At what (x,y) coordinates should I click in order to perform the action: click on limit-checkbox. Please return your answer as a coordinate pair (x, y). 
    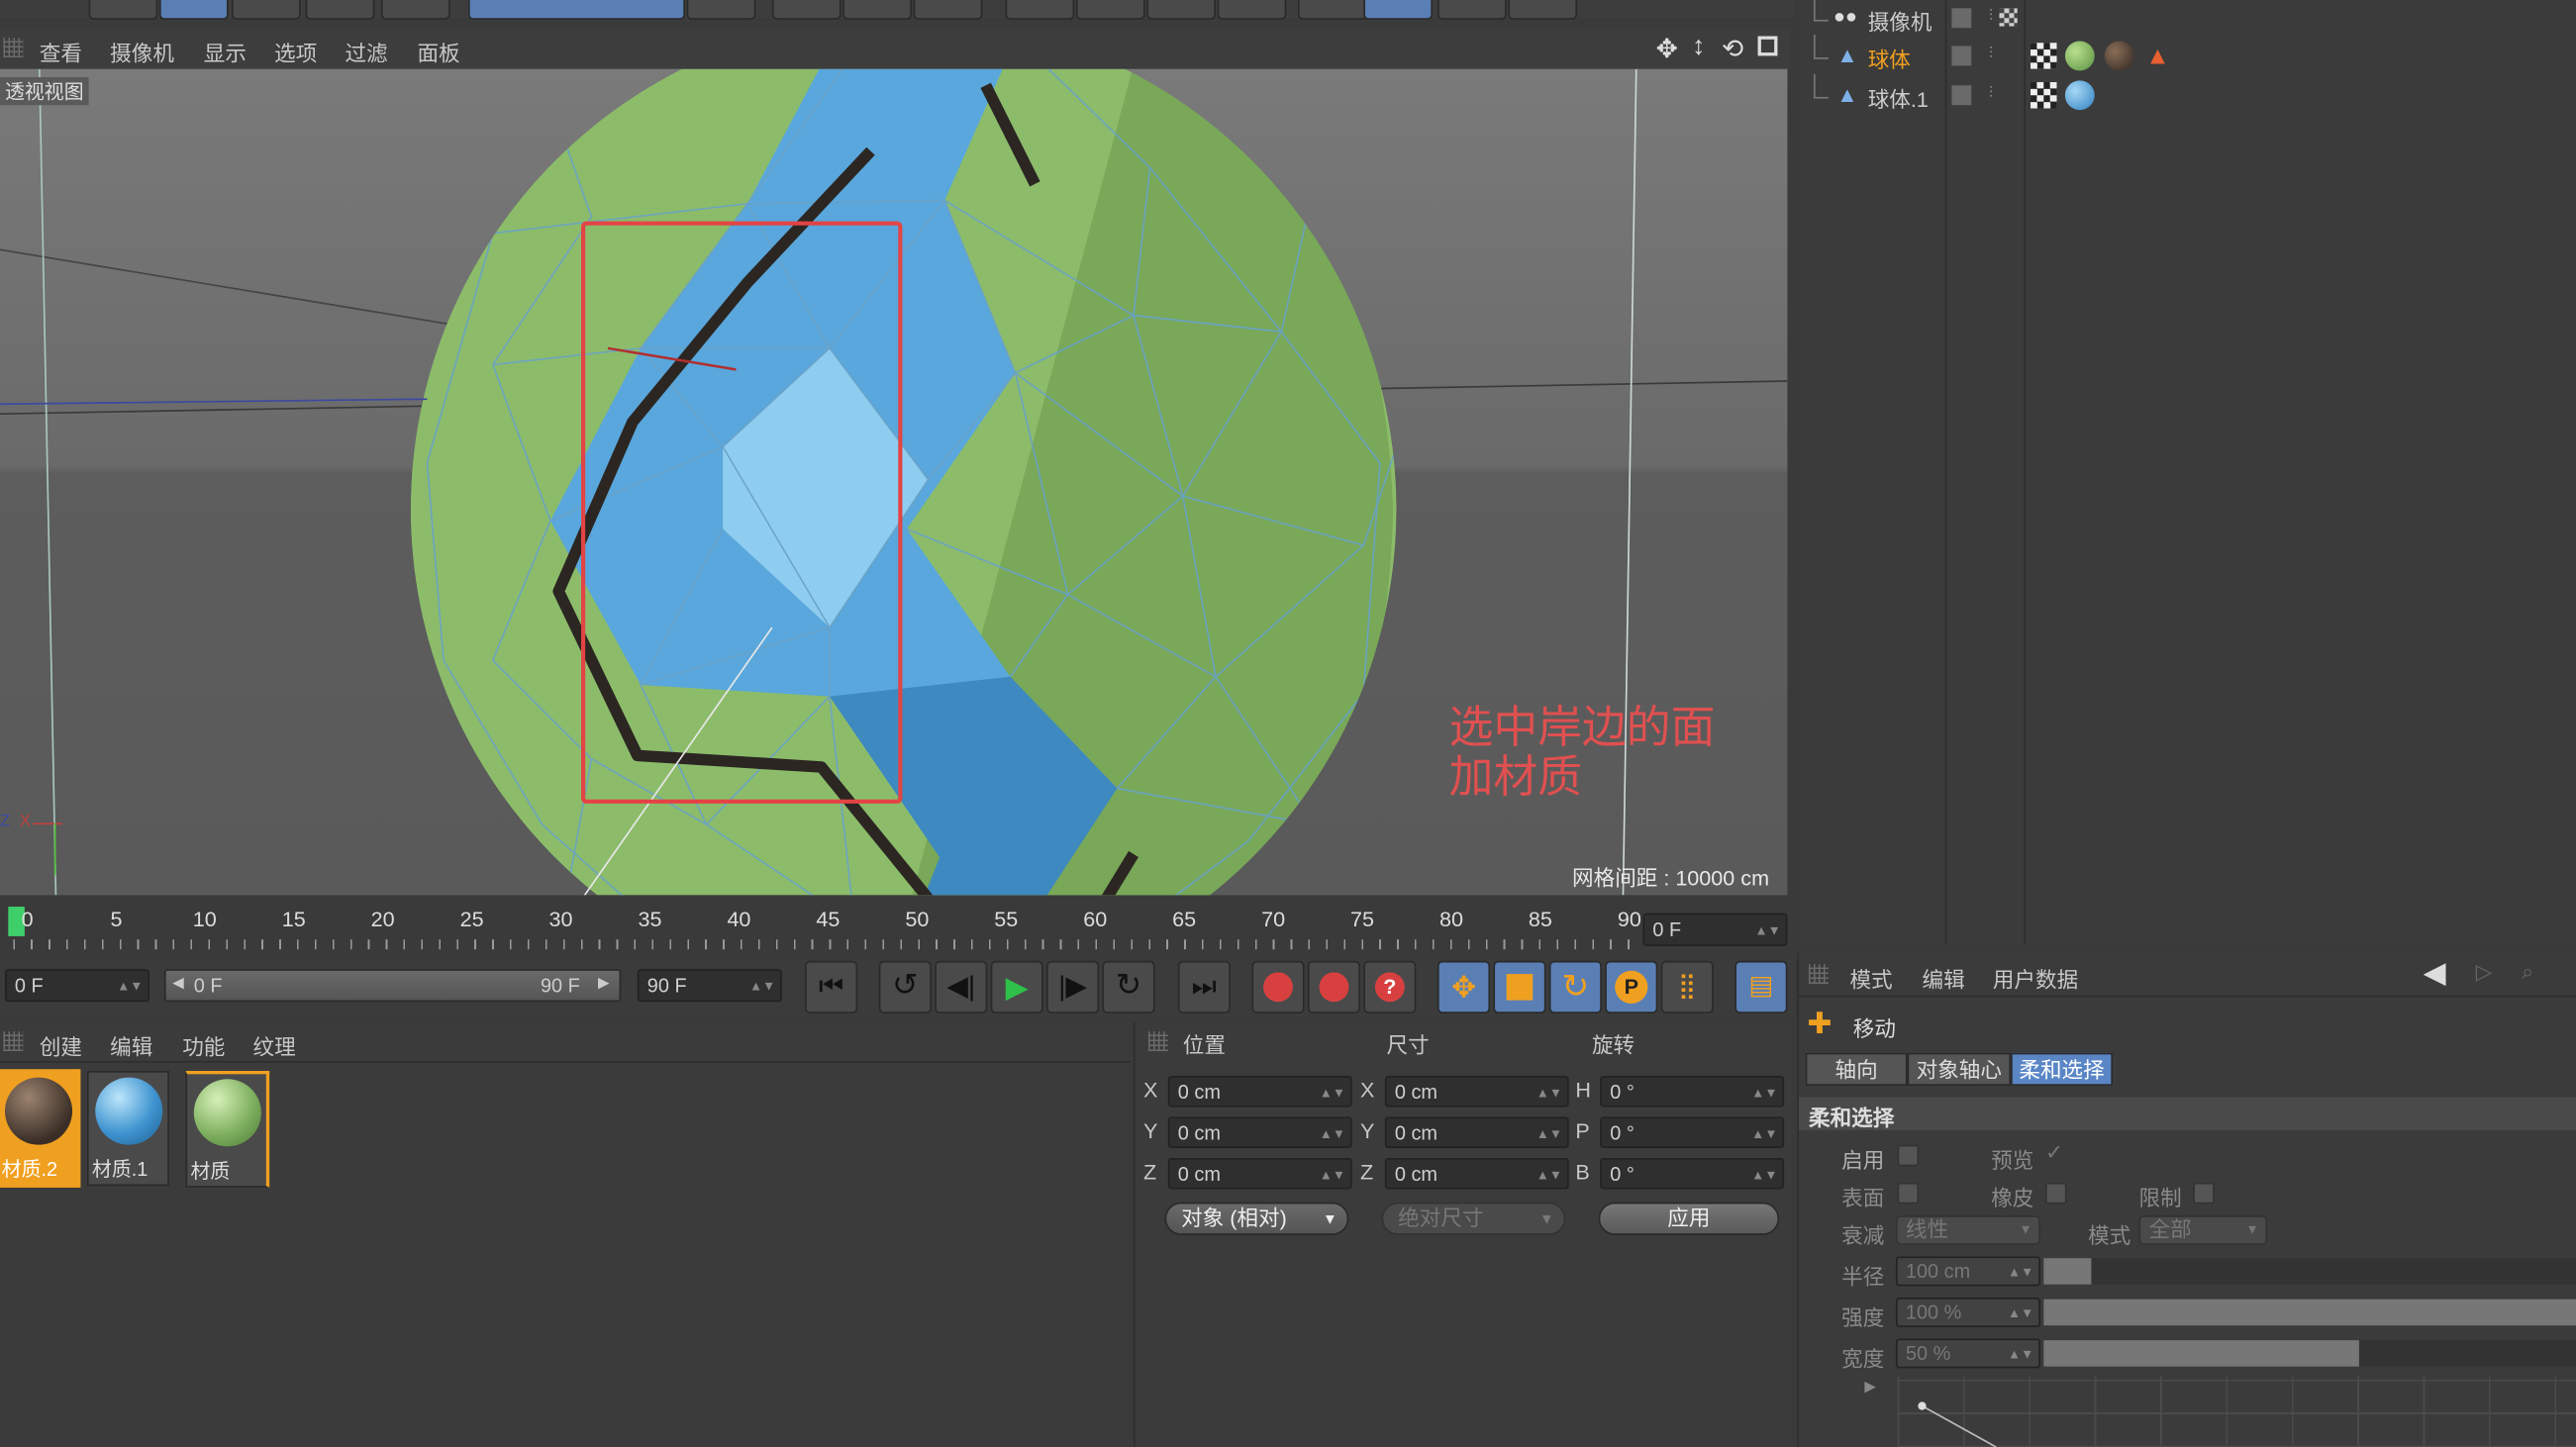
    Looking at the image, I should click on (2204, 1193).